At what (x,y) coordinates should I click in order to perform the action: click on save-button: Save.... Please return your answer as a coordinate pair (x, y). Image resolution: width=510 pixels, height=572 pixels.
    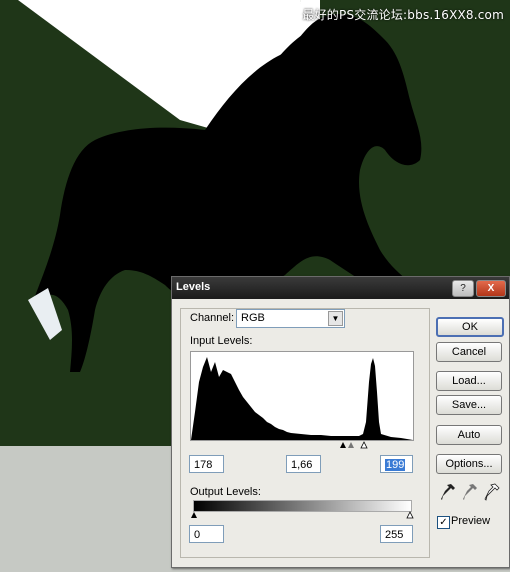
    Looking at the image, I should click on (469, 405).